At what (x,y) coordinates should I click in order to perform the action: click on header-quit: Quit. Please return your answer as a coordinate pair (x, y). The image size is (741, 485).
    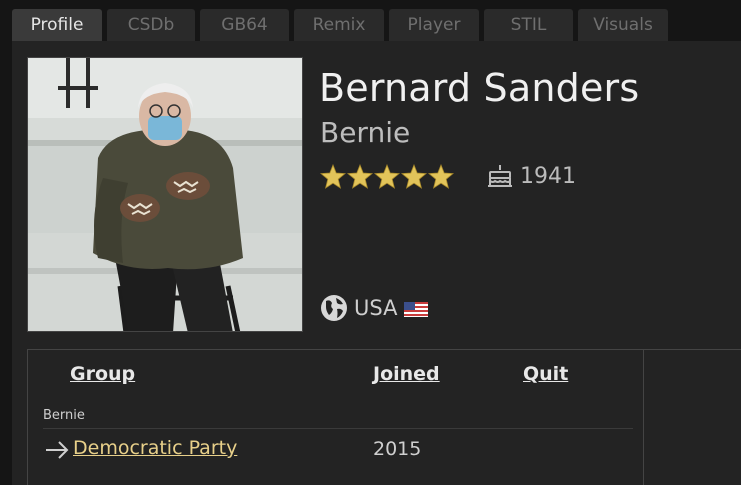
    Looking at the image, I should click on (545, 374).